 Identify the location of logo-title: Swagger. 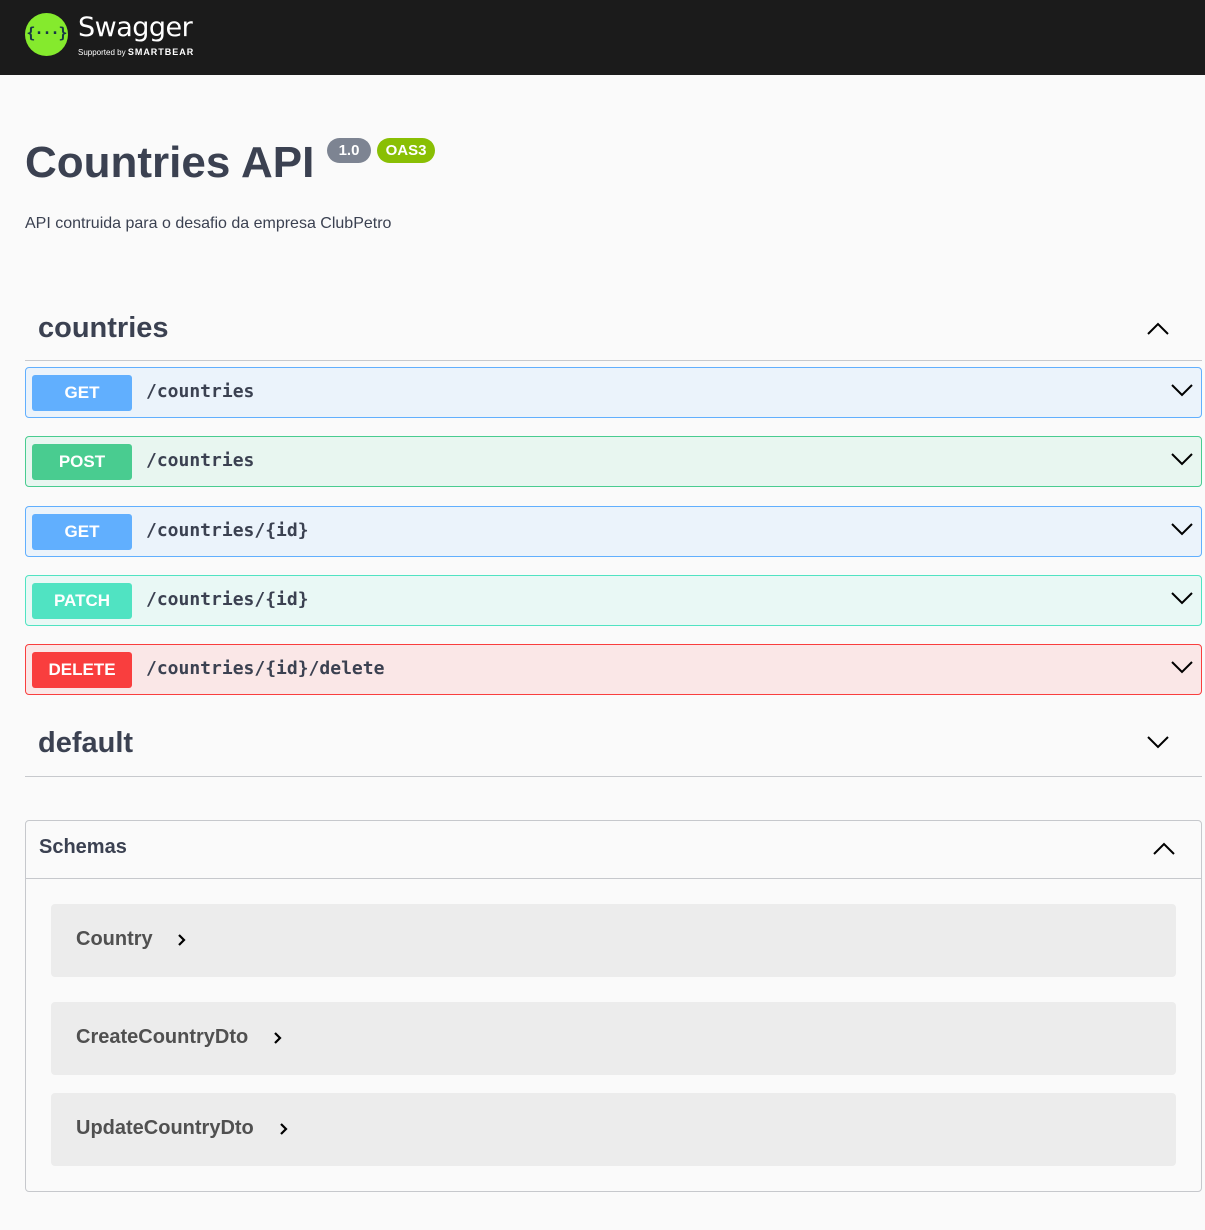
(135, 27).